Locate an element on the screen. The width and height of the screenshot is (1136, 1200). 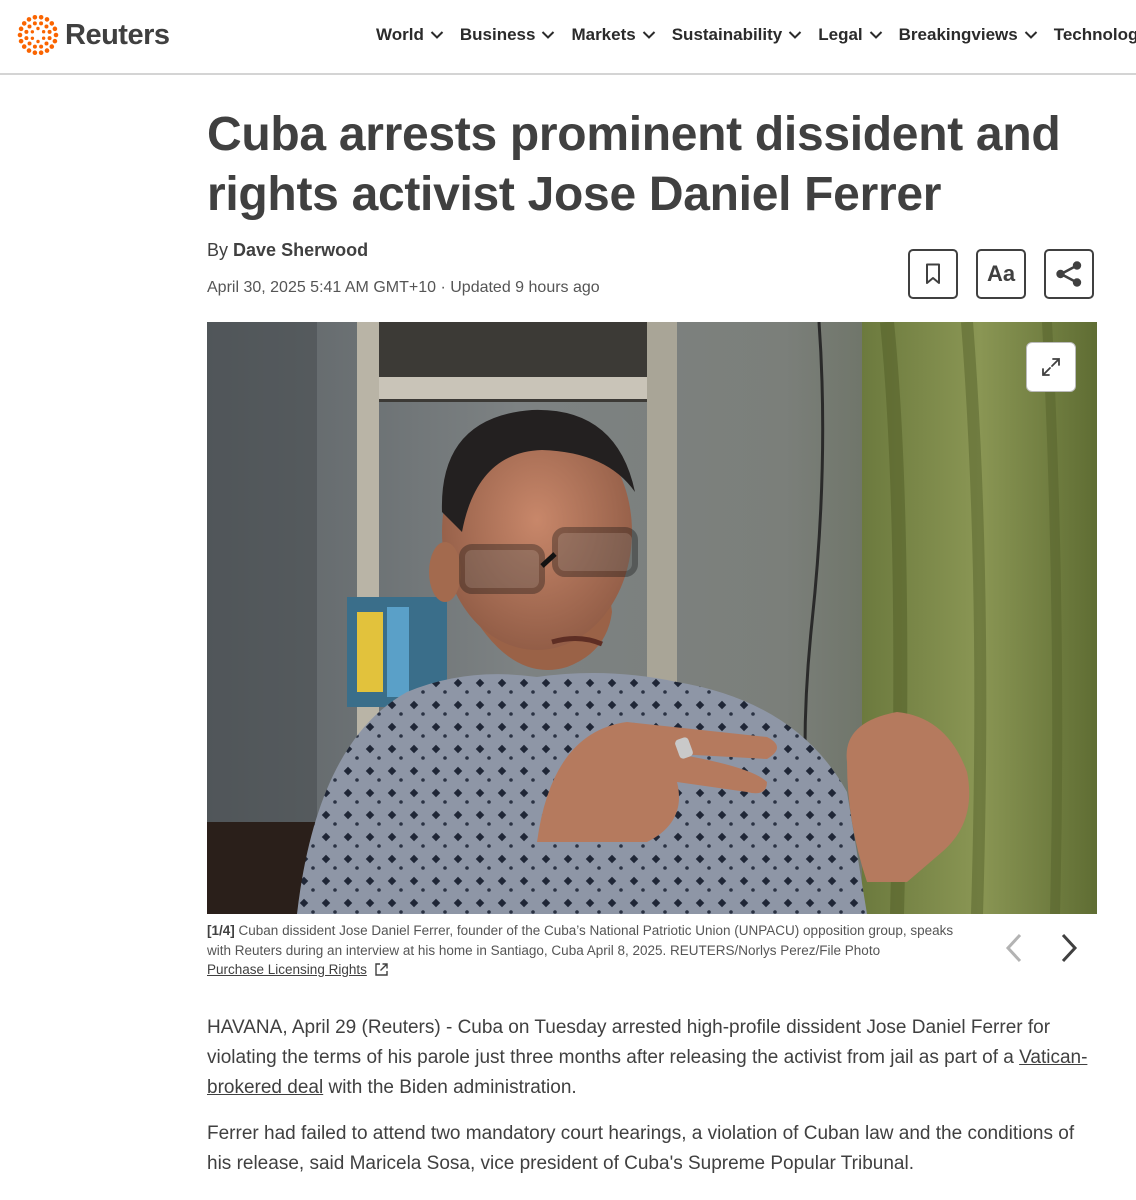
bookmark-icon is located at coordinates (933, 273).